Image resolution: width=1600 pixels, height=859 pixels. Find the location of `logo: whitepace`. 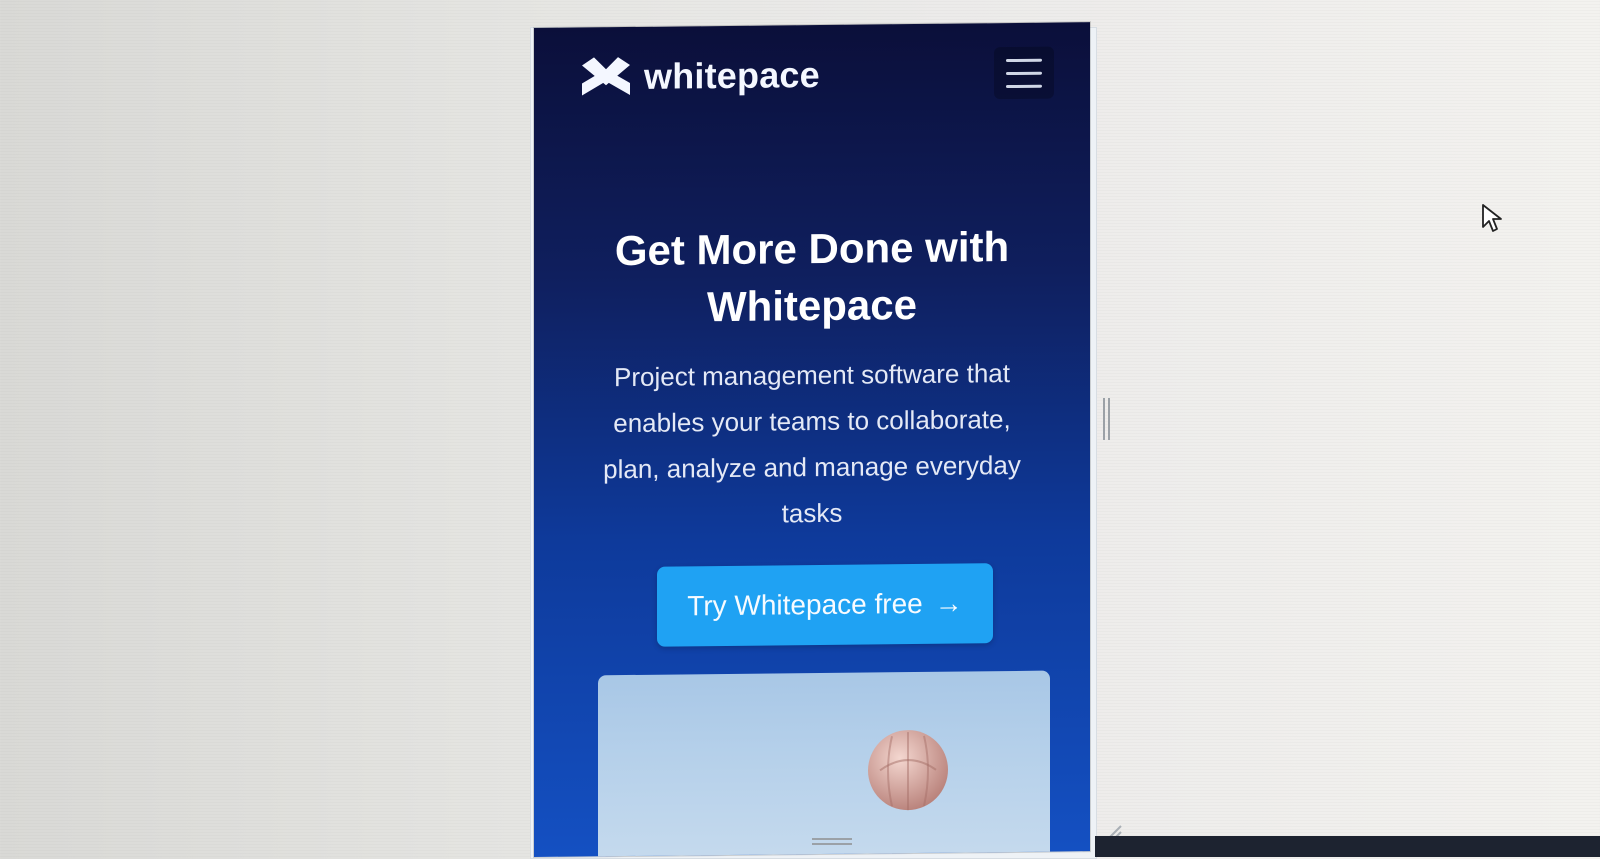

logo: whitepace is located at coordinates (700, 76).